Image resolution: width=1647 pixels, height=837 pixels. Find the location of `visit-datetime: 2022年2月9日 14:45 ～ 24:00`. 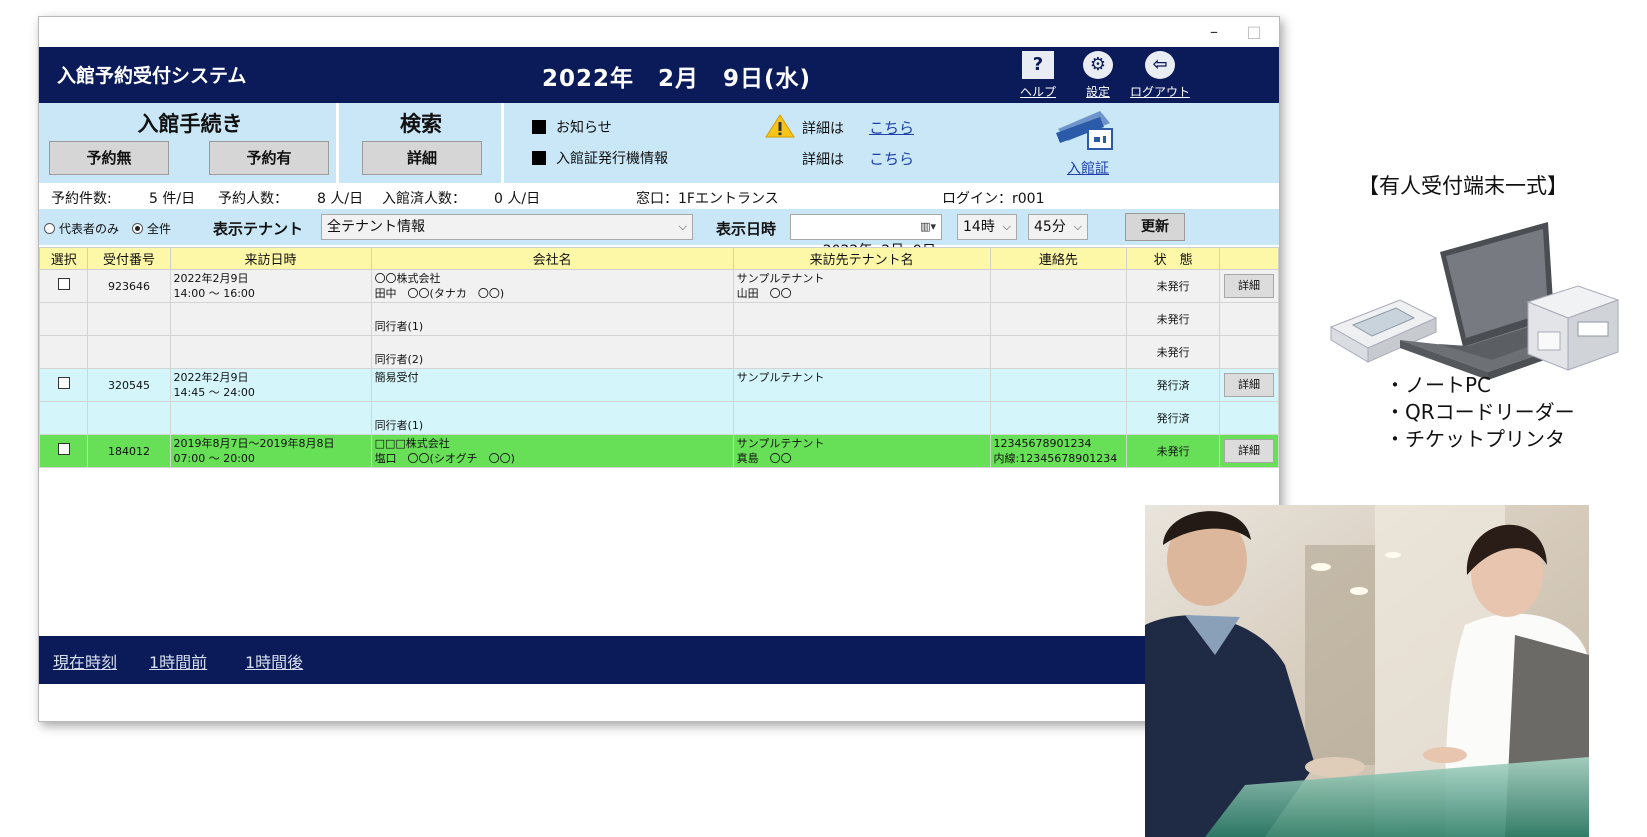

visit-datetime: 2022年2月9日 14:45 ～ 24:00 is located at coordinates (270, 385).